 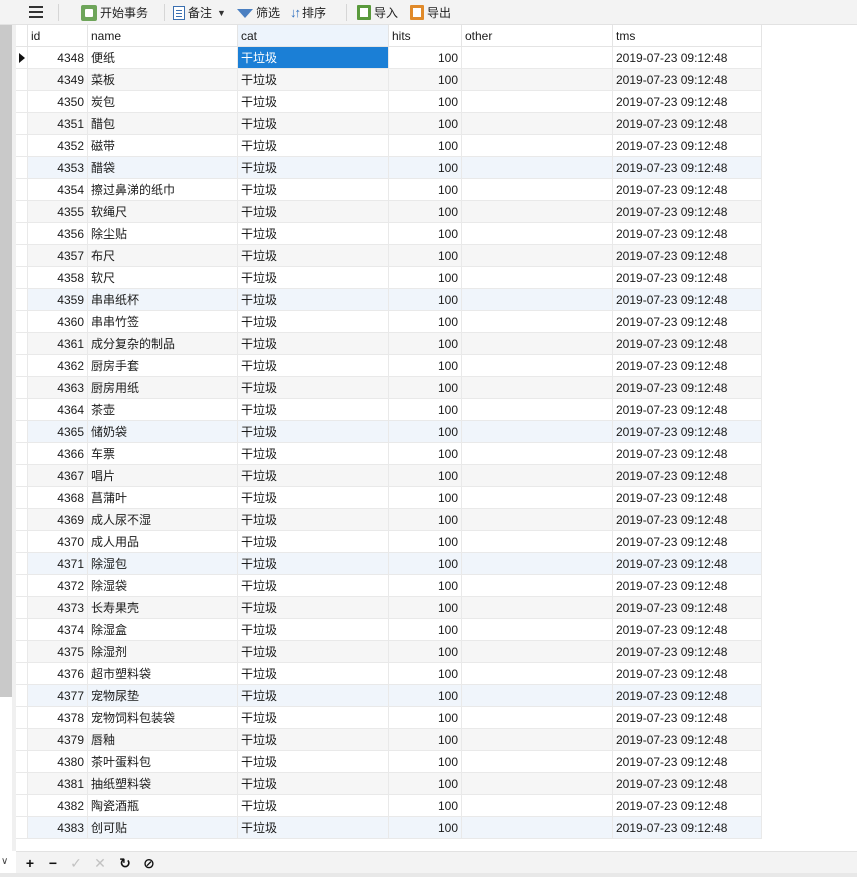 What do you see at coordinates (389, 586) in the screenshot?
I see `table-row: 4372 除湿袋 干垃圾 100 2019-07-23 09:12:48` at bounding box center [389, 586].